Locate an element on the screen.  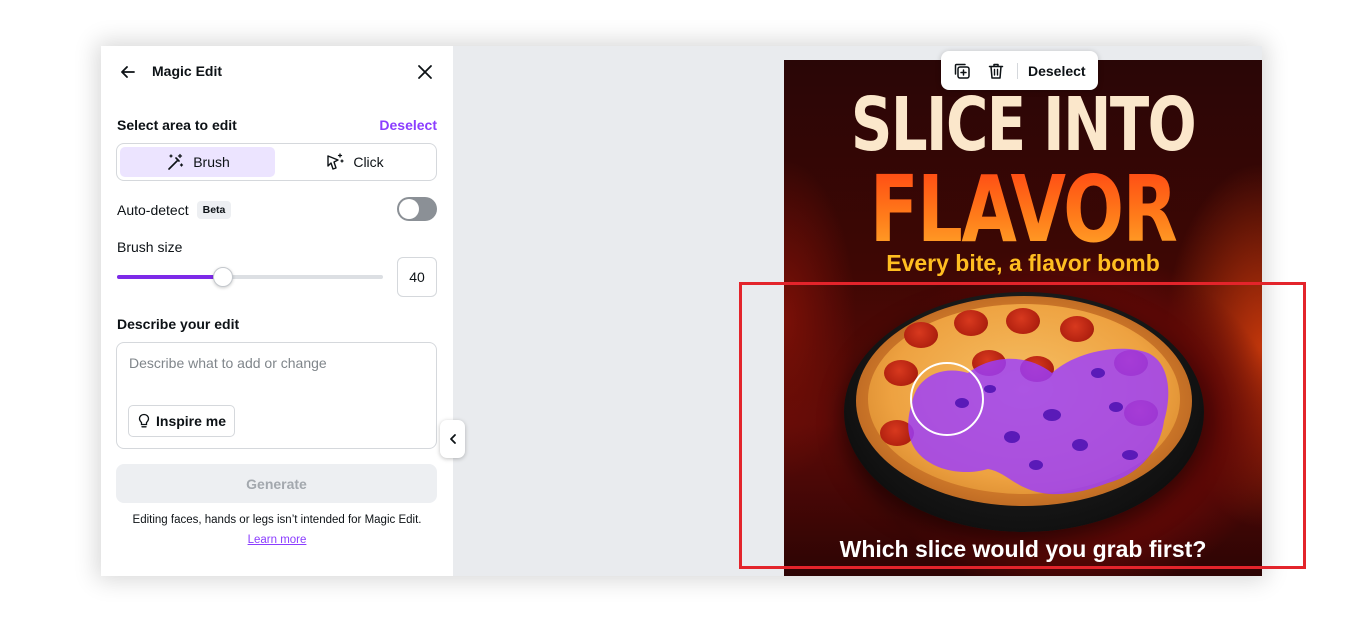
collapse-panel-button is located at coordinates (452, 439).